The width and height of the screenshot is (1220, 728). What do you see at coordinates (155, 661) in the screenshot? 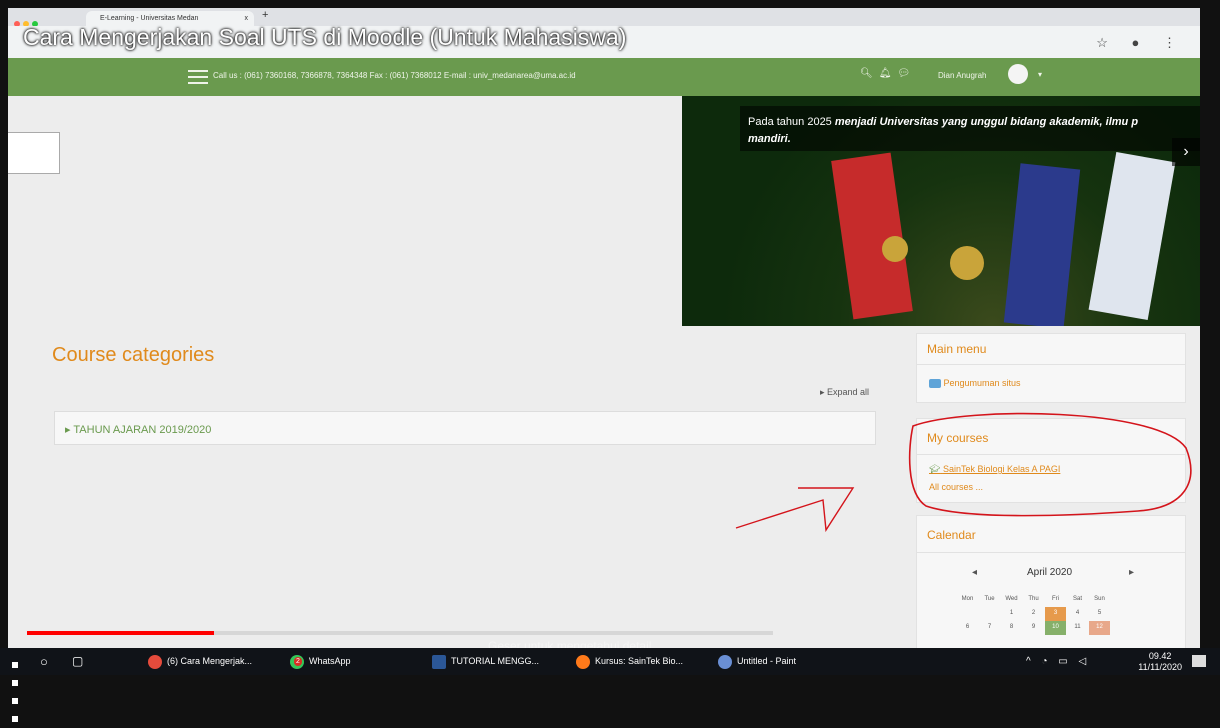
I see `chrome-icon` at bounding box center [155, 661].